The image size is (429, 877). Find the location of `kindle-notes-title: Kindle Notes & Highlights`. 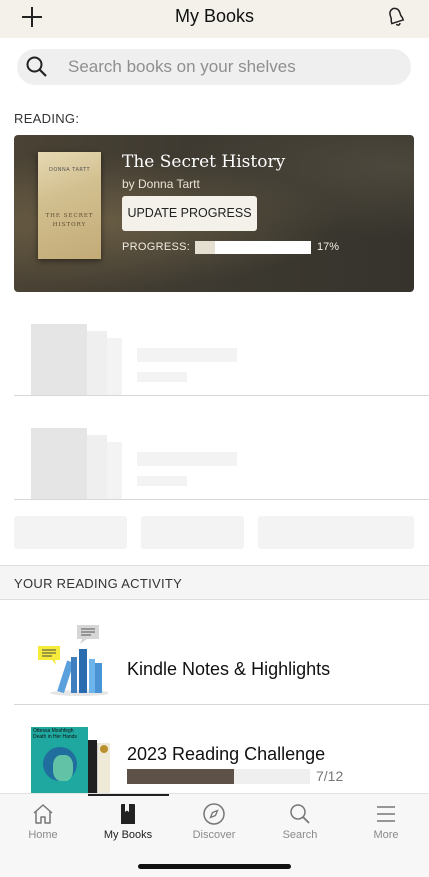

kindle-notes-title: Kindle Notes & Highlights is located at coordinates (229, 669).